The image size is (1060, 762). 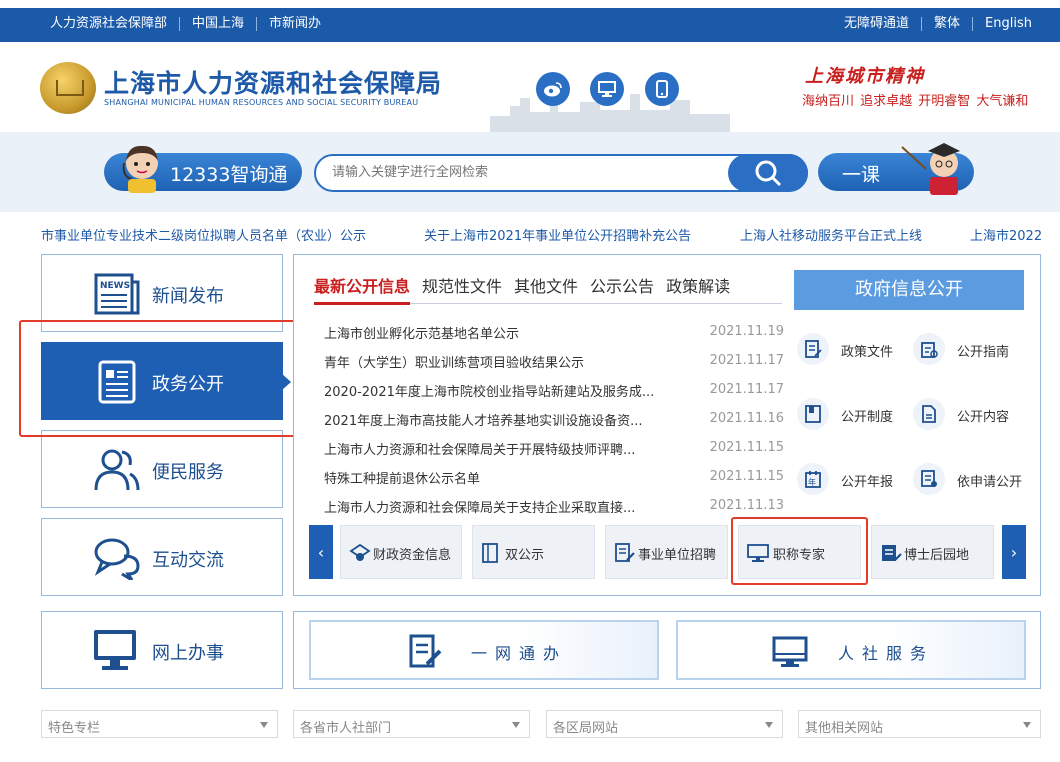 What do you see at coordinates (664, 724) in the screenshot?
I see `select-district-sites: 各区局网站` at bounding box center [664, 724].